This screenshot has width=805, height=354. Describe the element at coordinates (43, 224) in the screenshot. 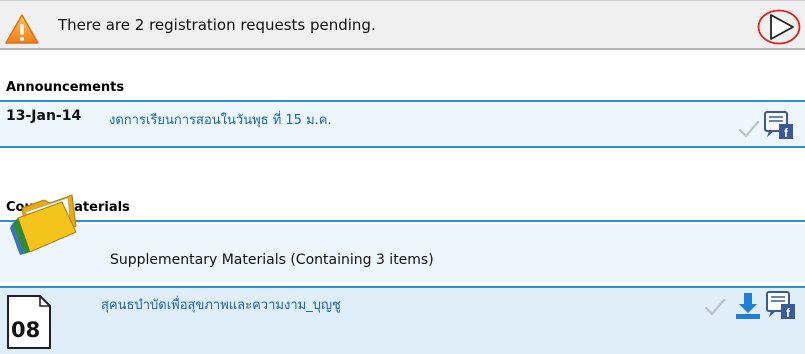

I see `folder-icon` at that location.